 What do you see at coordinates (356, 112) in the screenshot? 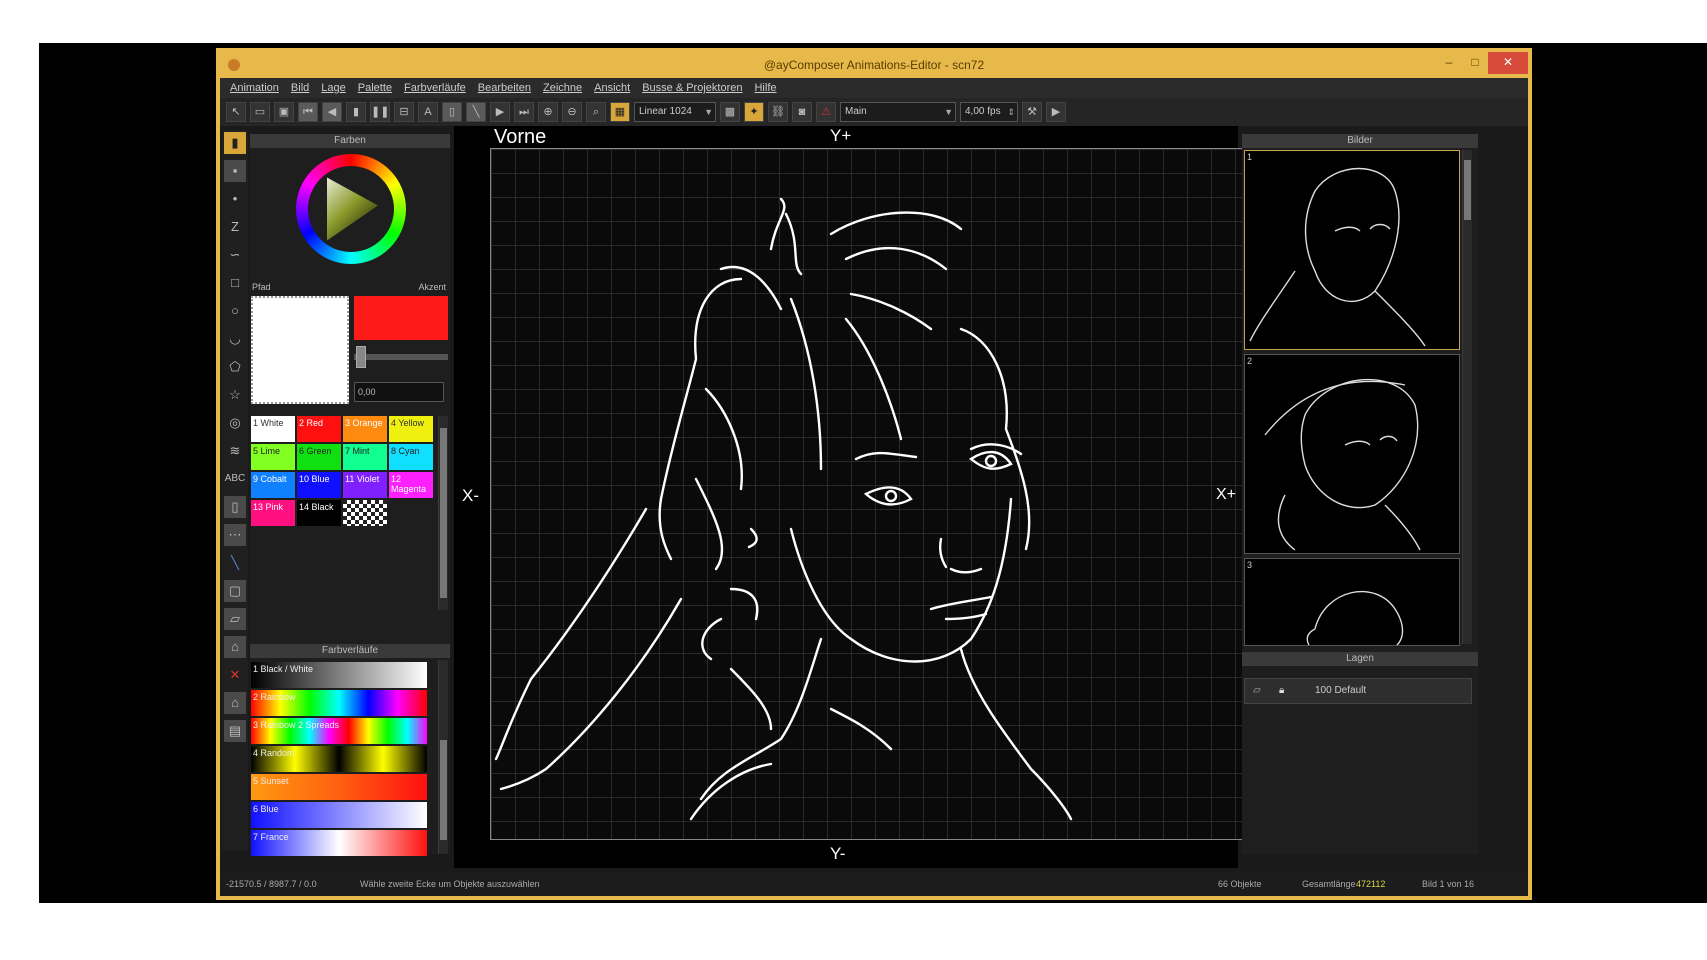
I see `insert-frame-icon: ▮` at bounding box center [356, 112].